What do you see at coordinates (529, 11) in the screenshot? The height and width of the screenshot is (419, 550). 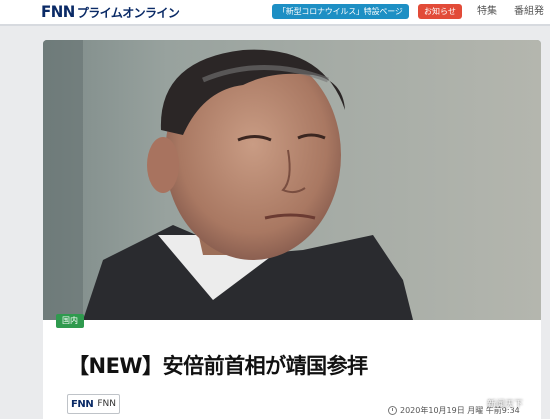 I see `nav-item-programs: 番組発` at bounding box center [529, 11].